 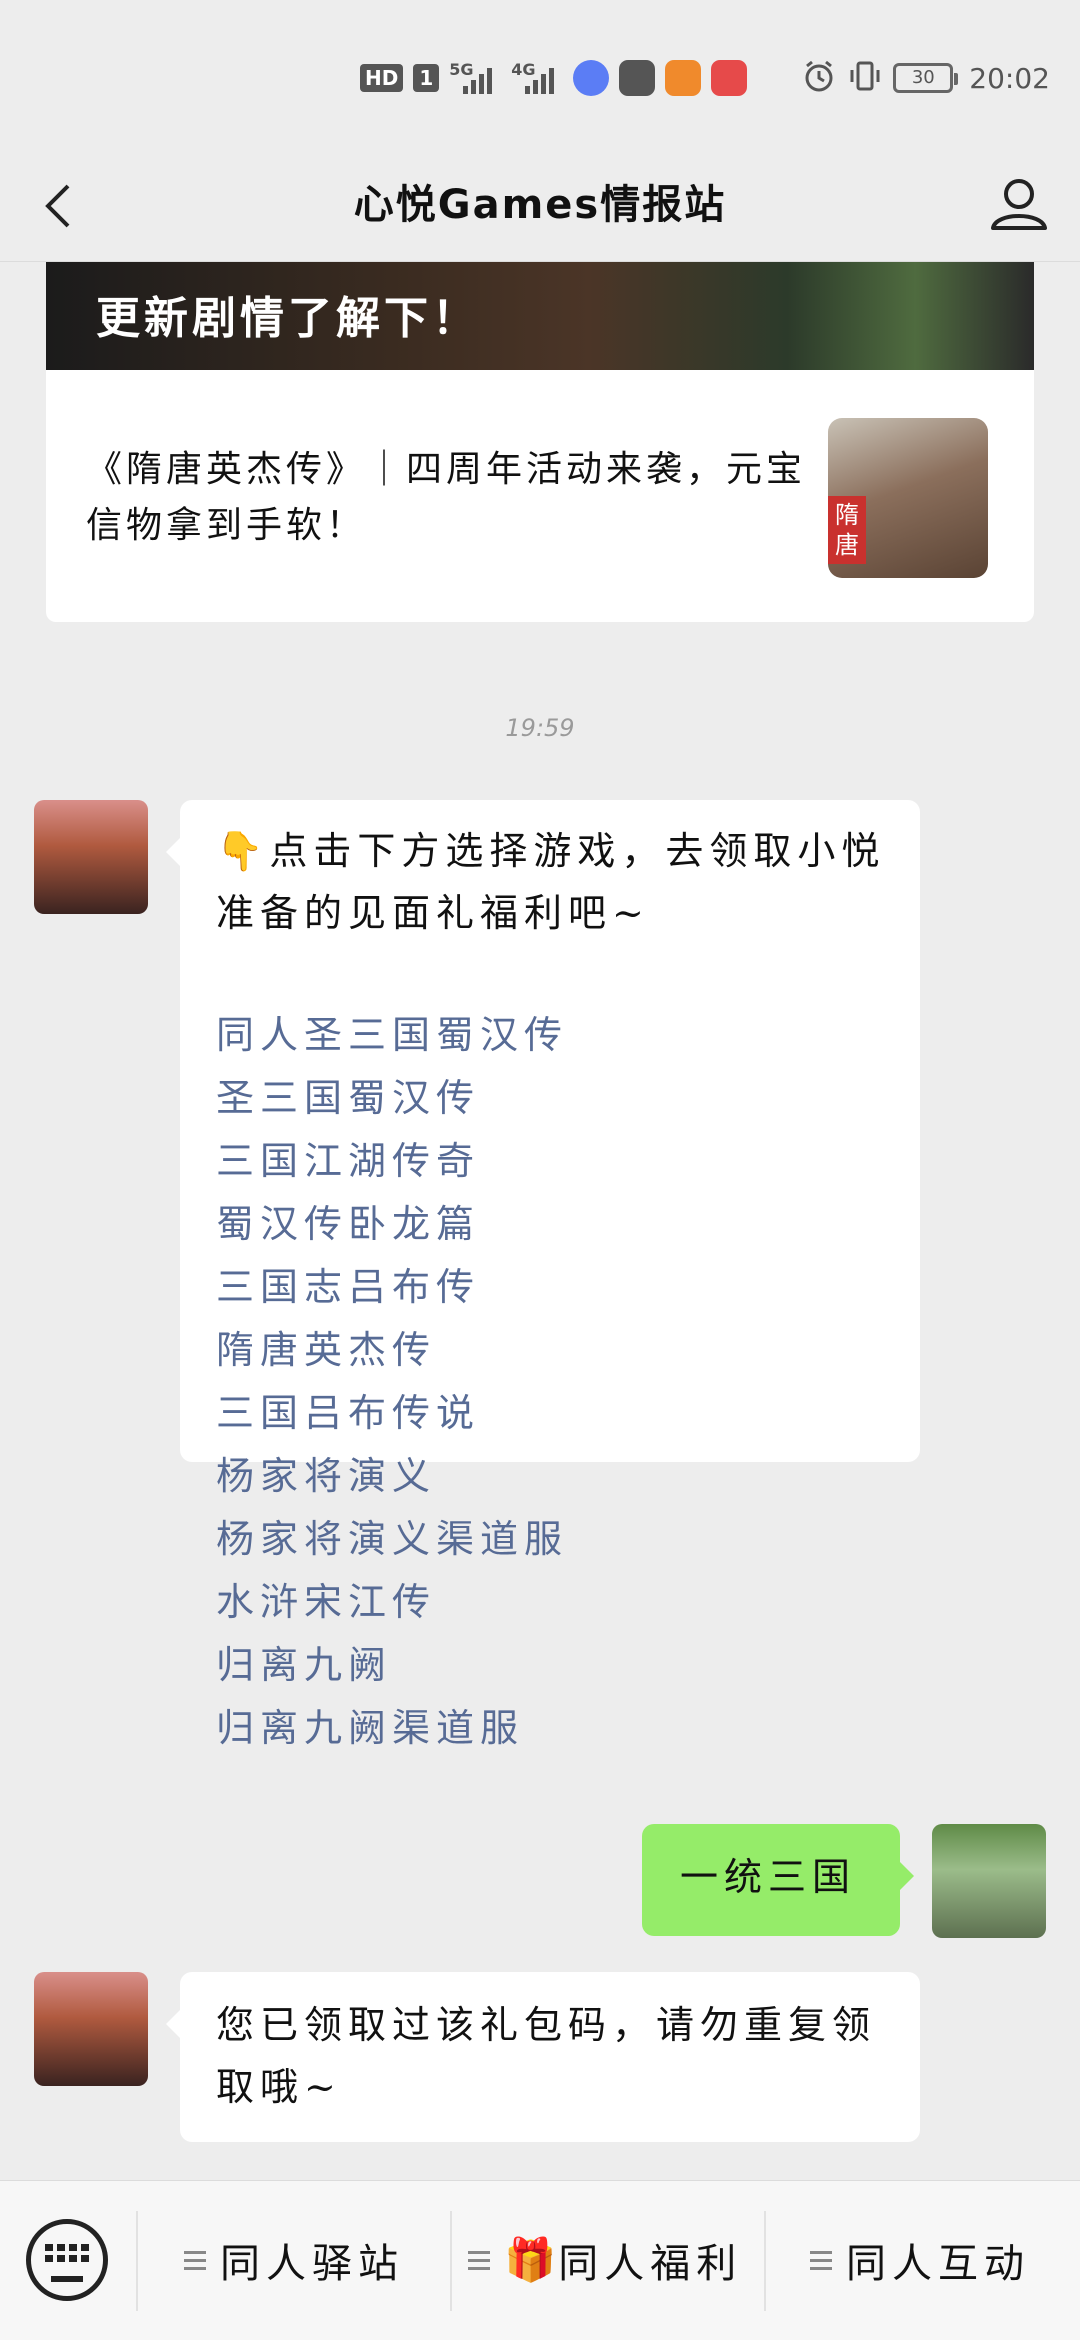 What do you see at coordinates (683, 78) in the screenshot?
I see `video-app-icon` at bounding box center [683, 78].